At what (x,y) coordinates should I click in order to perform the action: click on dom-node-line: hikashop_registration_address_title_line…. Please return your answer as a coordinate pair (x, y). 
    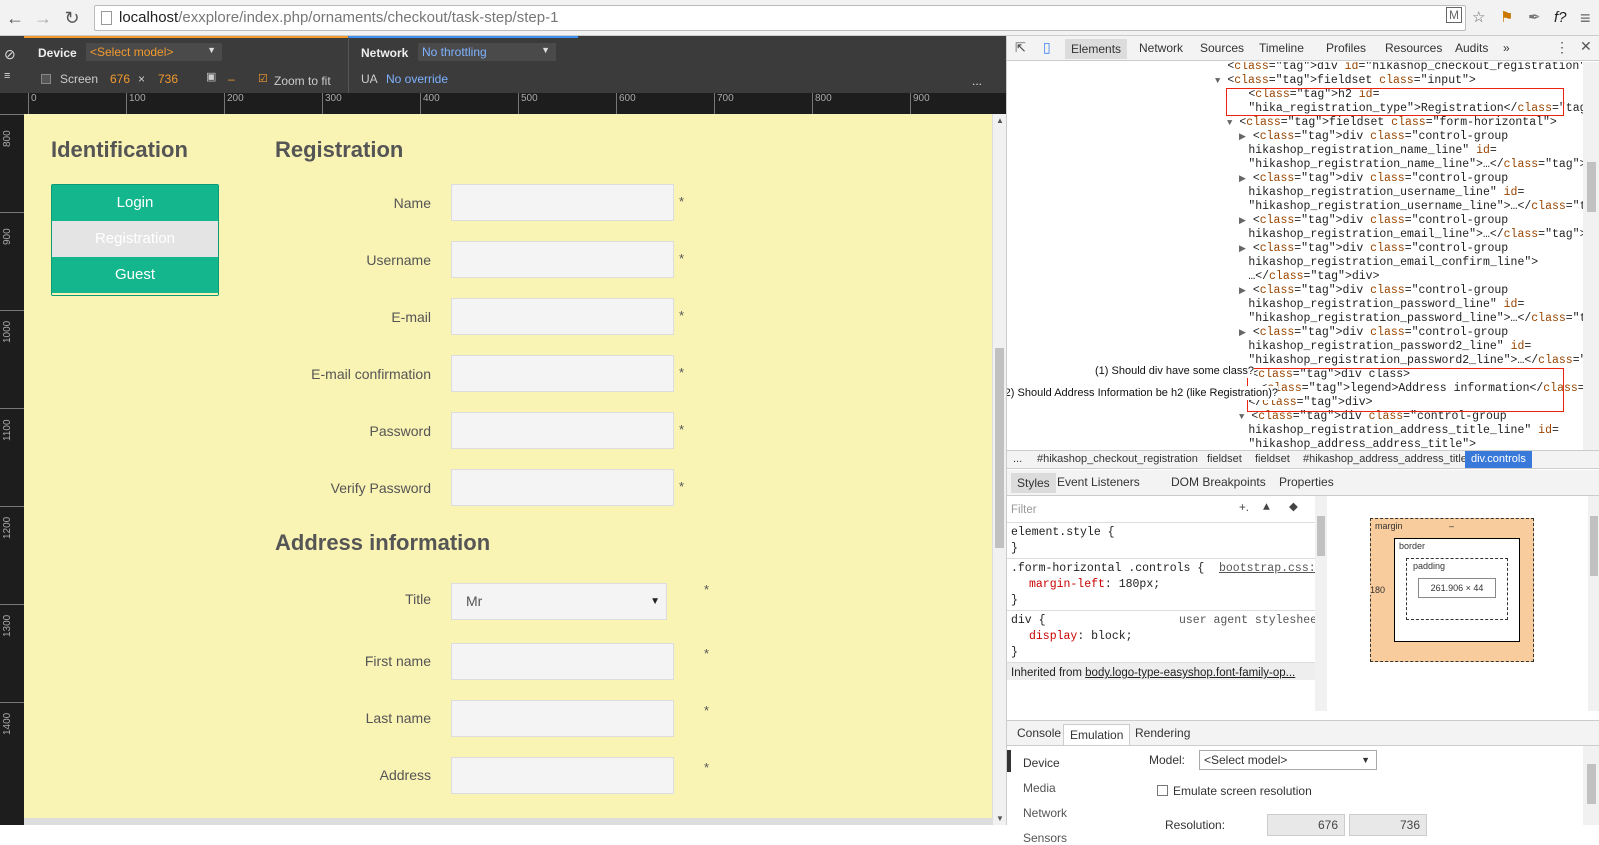
    Looking at the image, I should click on (1397, 431).